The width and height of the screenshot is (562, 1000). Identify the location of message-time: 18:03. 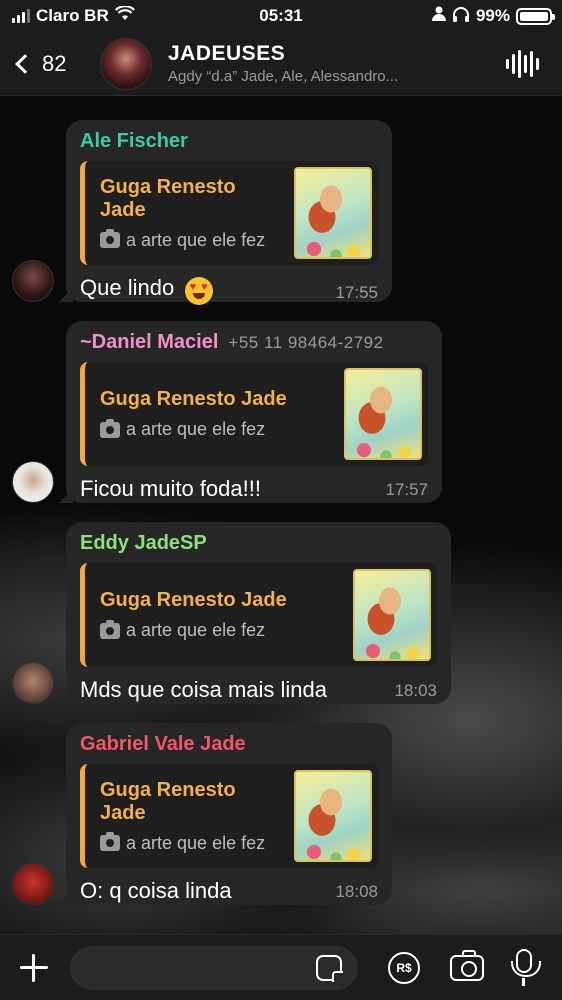
(415, 690).